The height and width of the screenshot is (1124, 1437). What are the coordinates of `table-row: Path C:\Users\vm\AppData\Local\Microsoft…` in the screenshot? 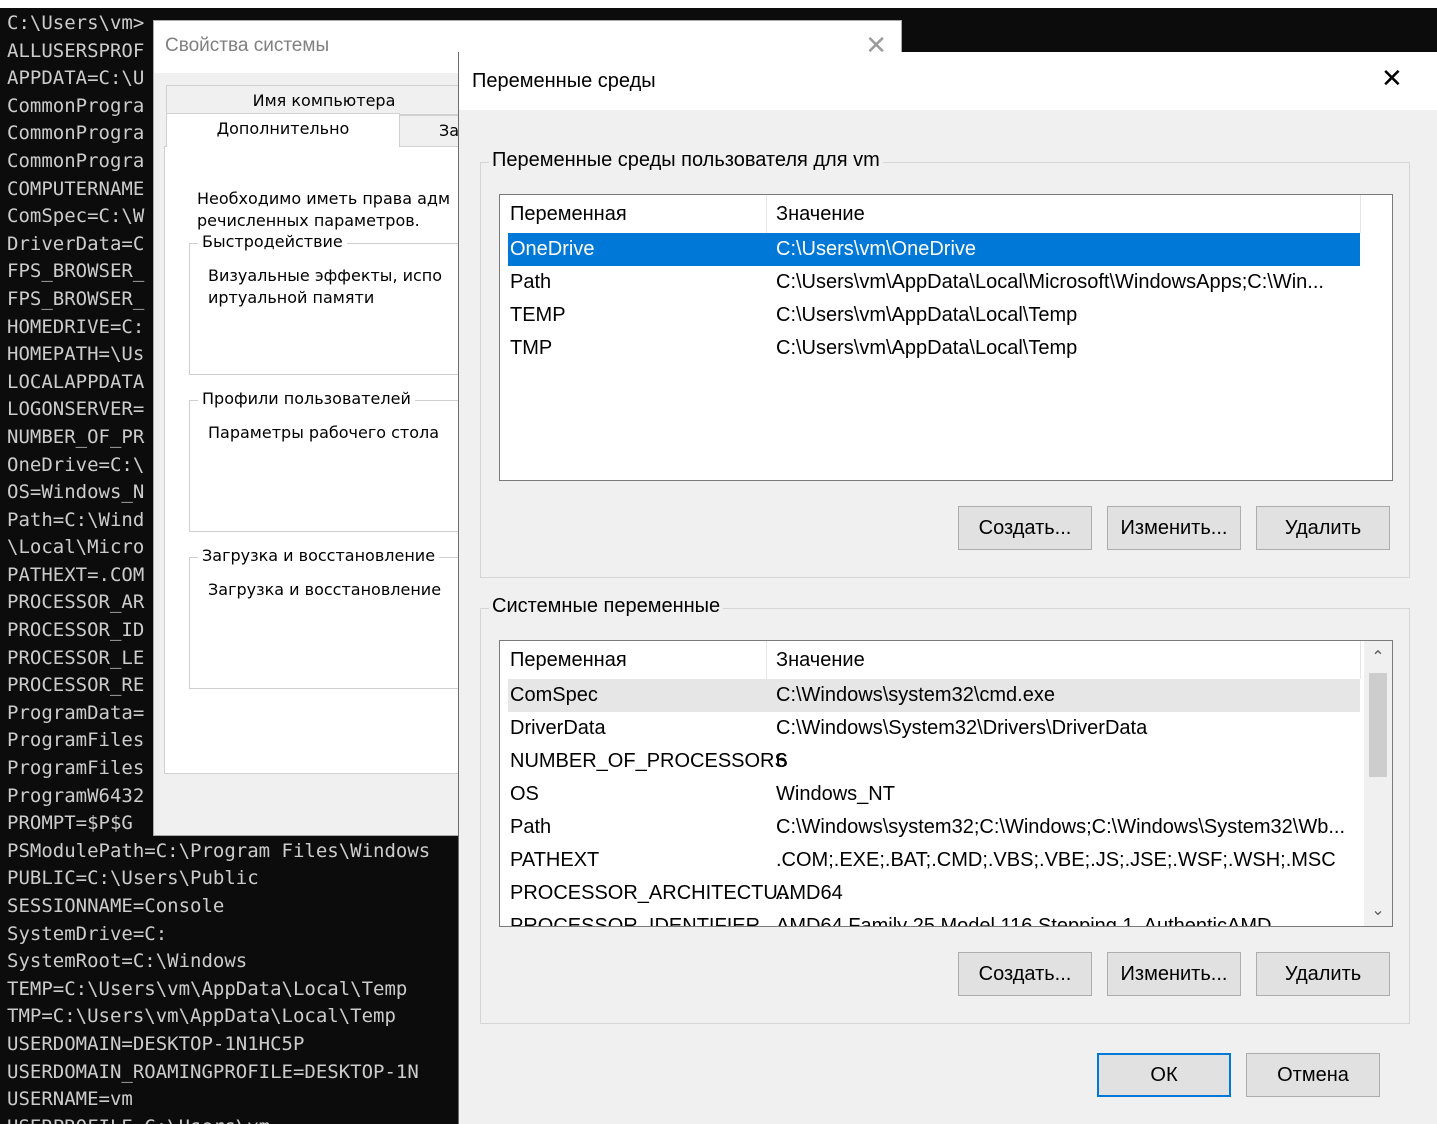 It's located at (934, 282).